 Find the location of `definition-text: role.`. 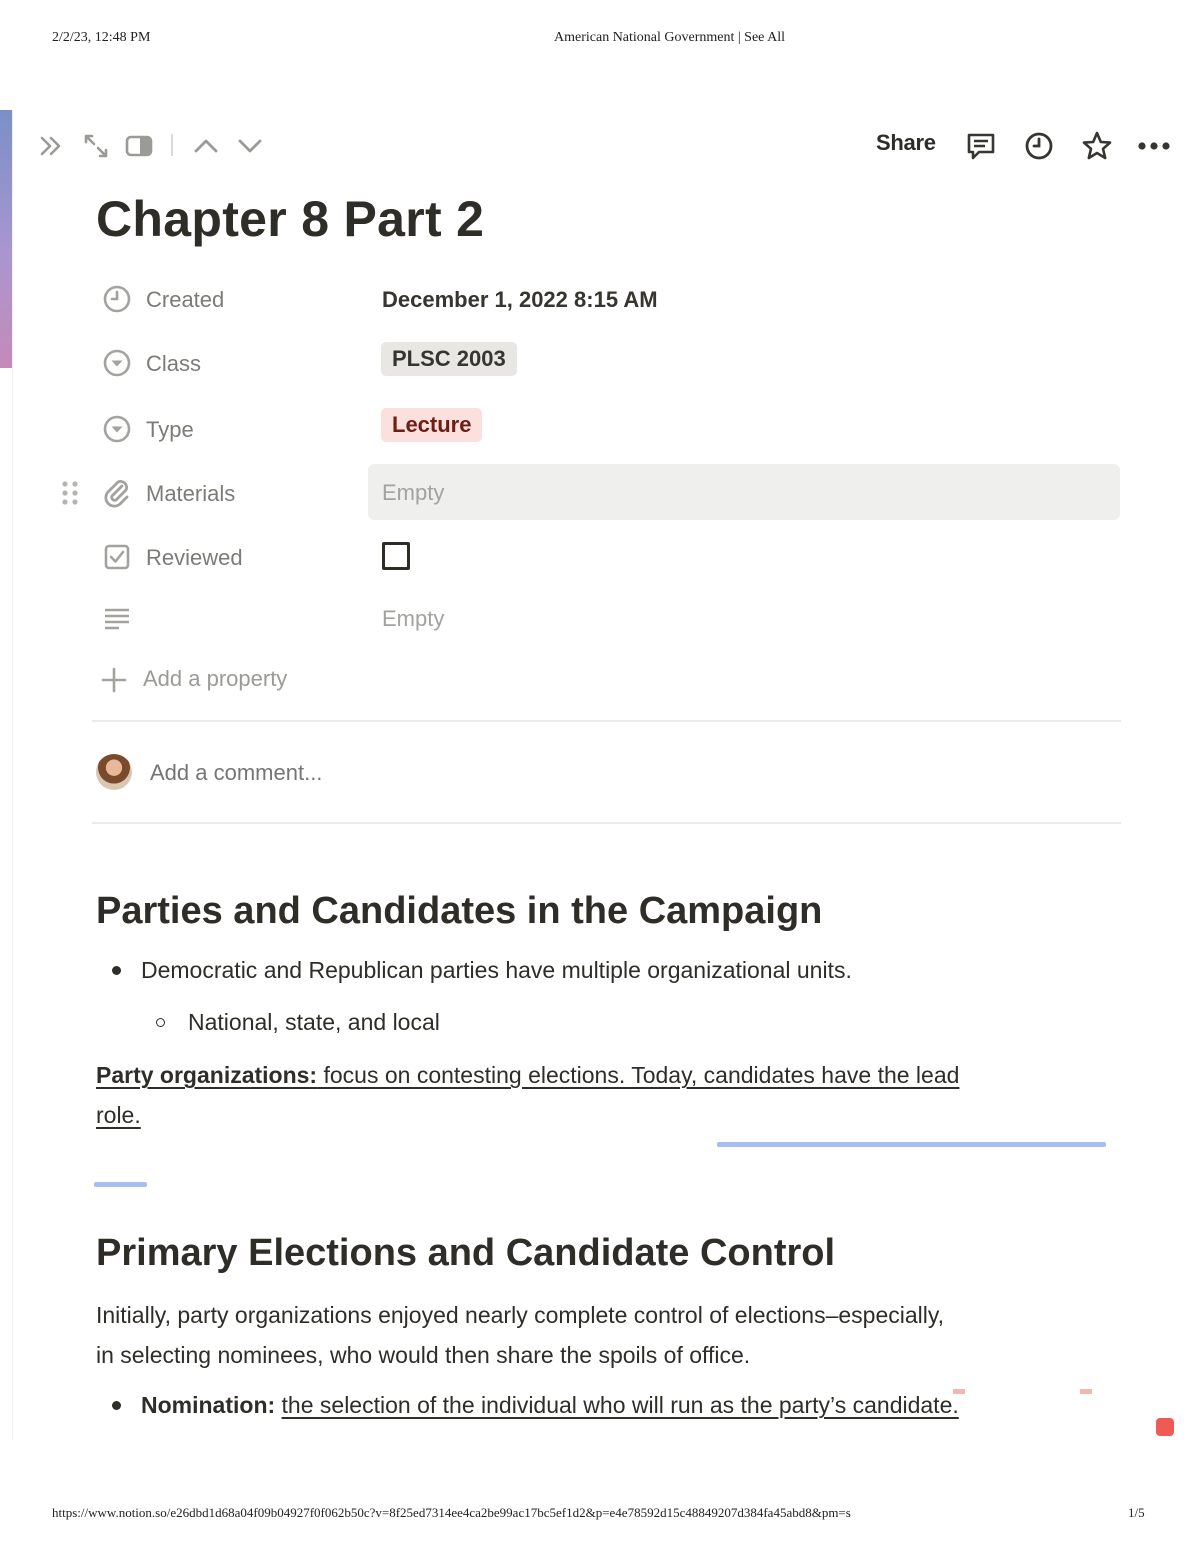

definition-text: role. is located at coordinates (118, 1115).